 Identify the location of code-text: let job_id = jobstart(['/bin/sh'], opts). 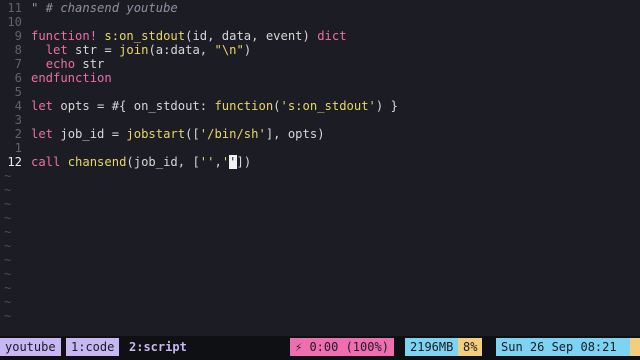
(178, 134).